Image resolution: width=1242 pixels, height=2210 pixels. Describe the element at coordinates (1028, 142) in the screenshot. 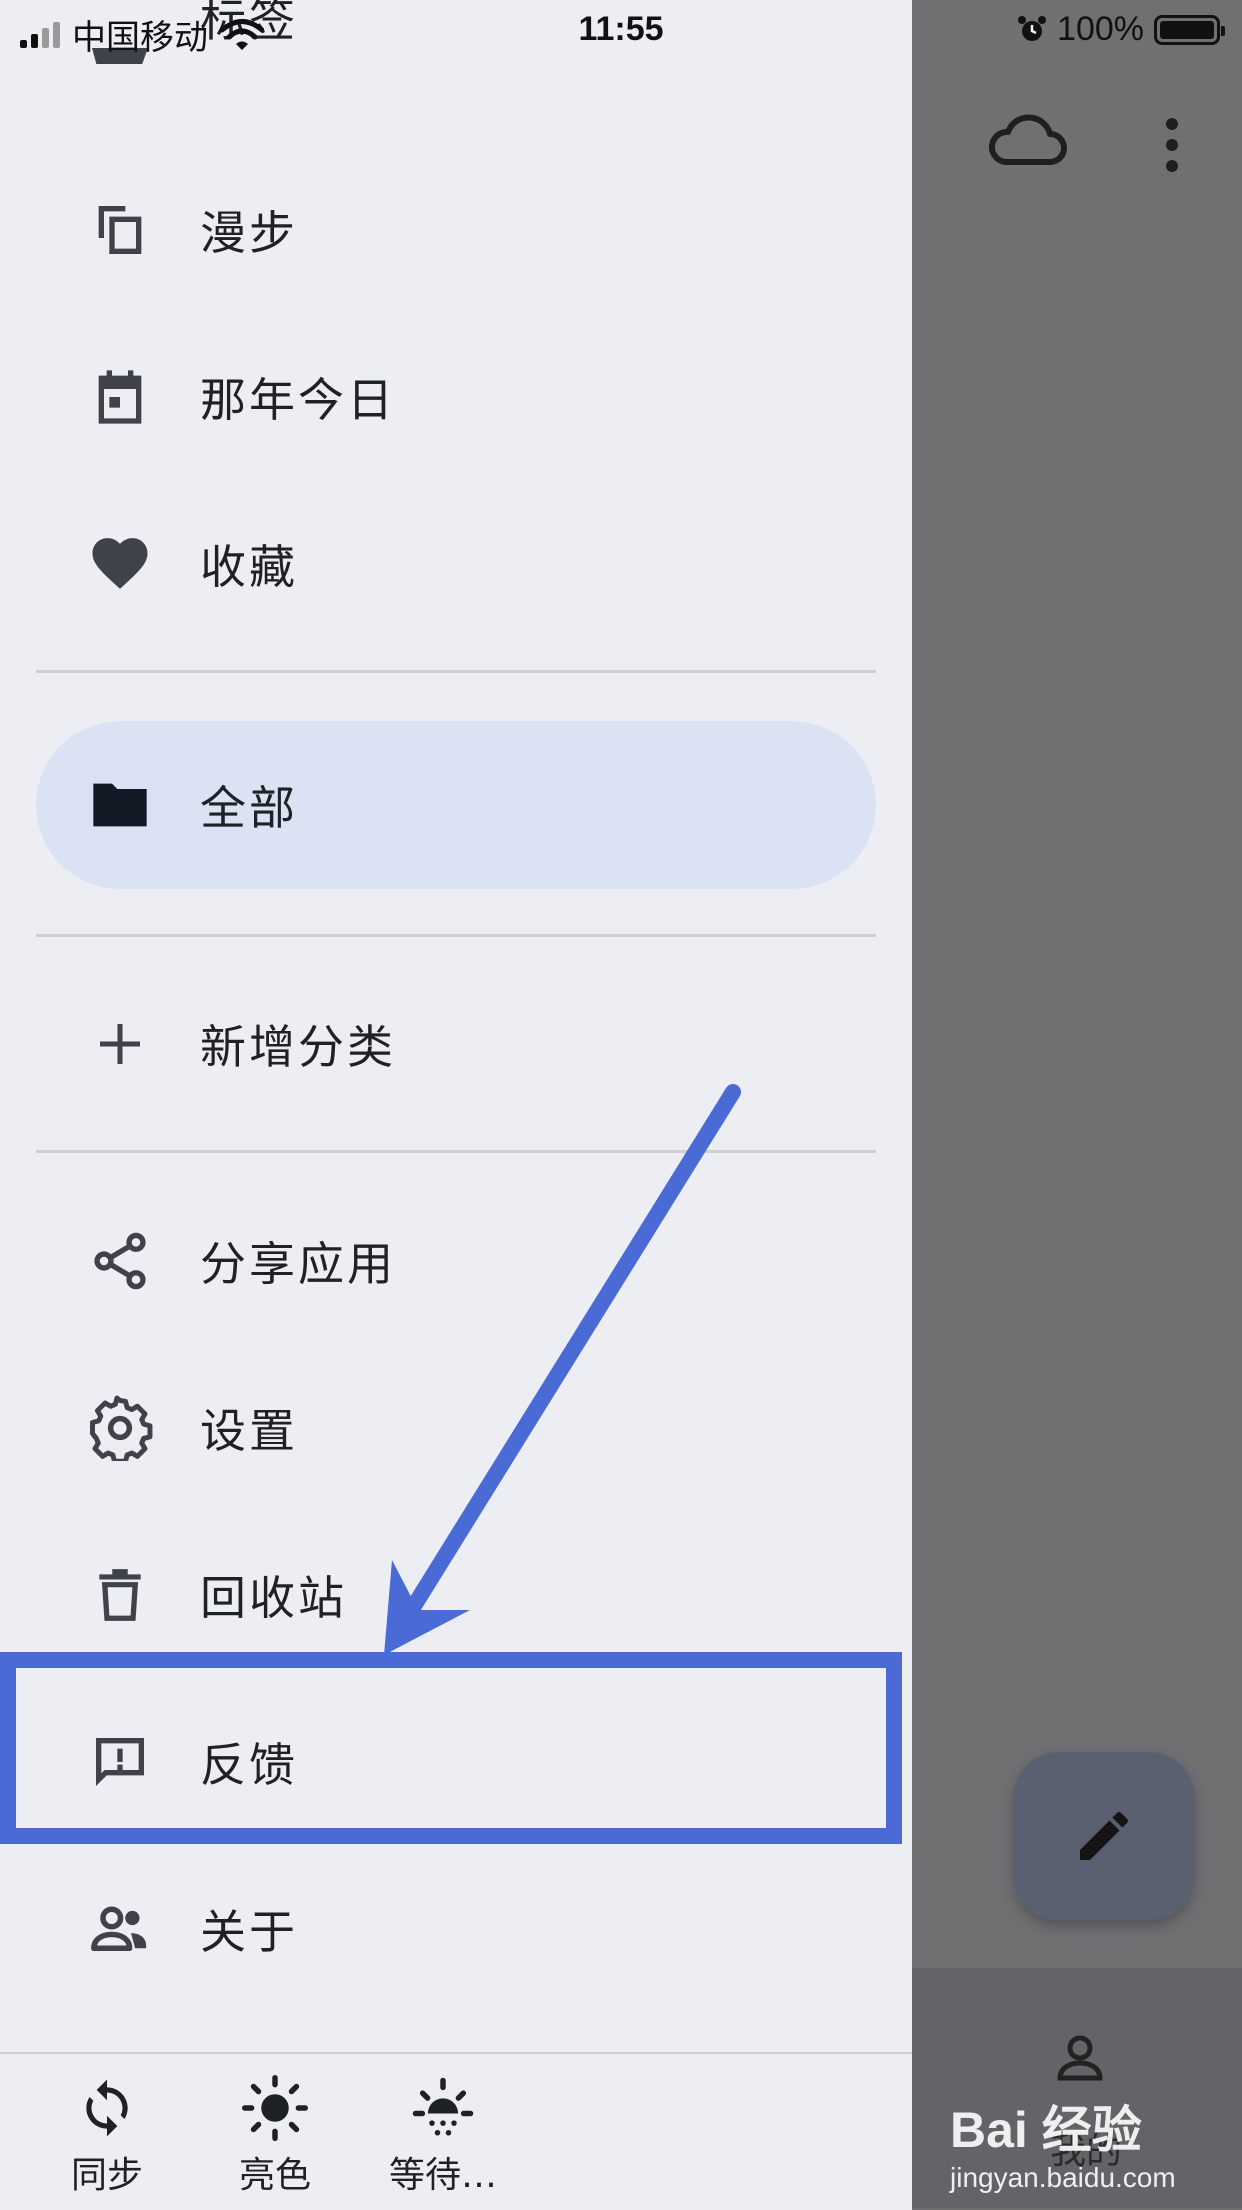

I see `cloud-icon` at that location.